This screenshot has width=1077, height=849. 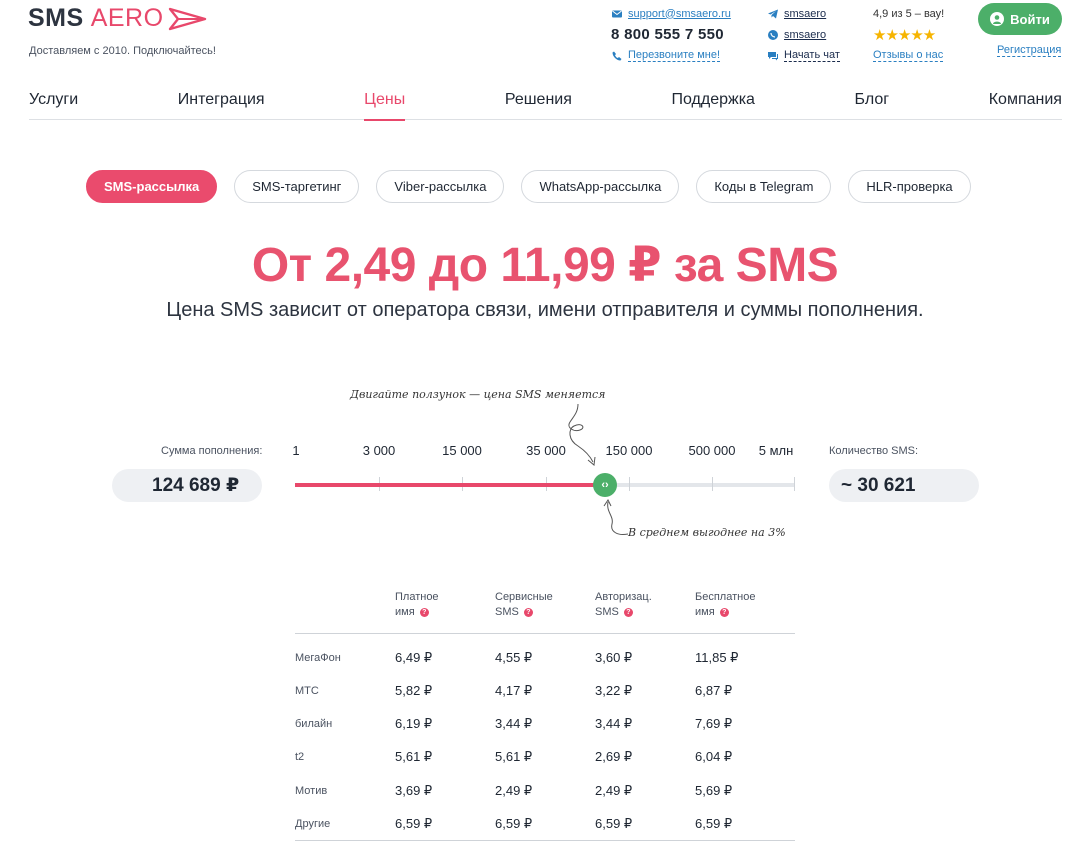 What do you see at coordinates (623, 597) in the screenshot?
I see `header-text: Авторизац.` at bounding box center [623, 597].